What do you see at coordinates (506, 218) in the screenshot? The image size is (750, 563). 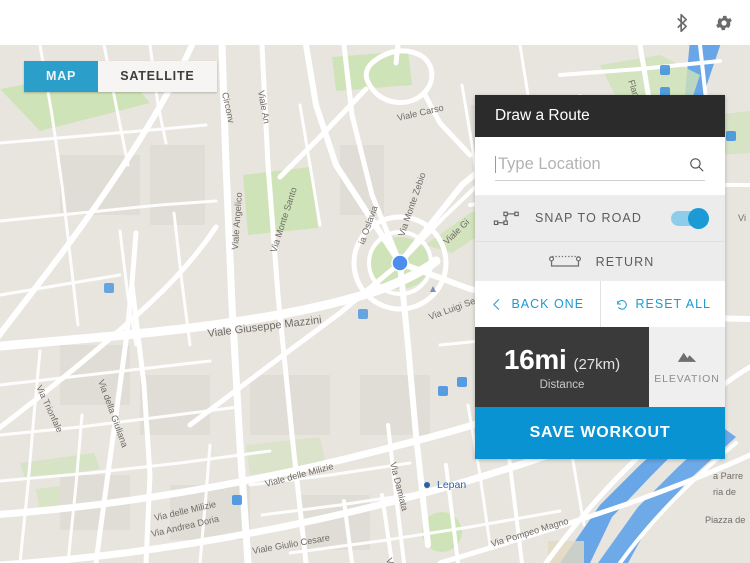 I see `route-nodes-icon` at bounding box center [506, 218].